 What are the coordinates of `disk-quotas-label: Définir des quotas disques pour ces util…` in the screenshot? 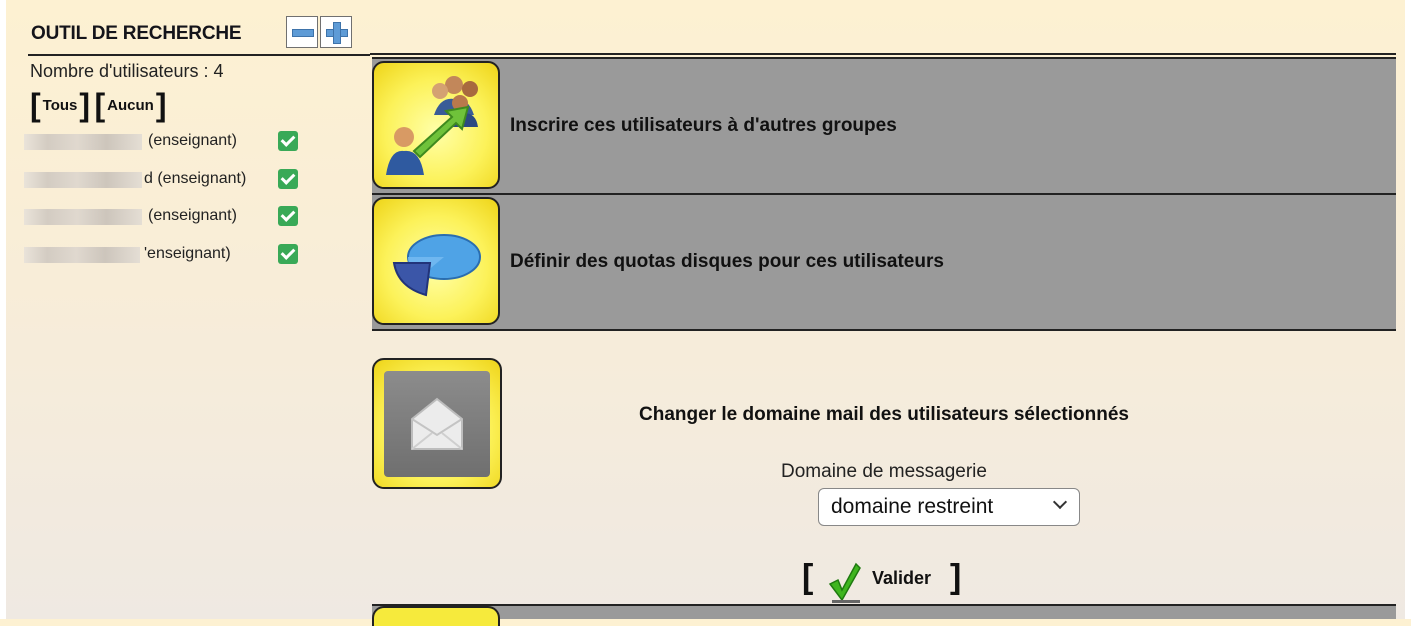 It's located at (727, 261).